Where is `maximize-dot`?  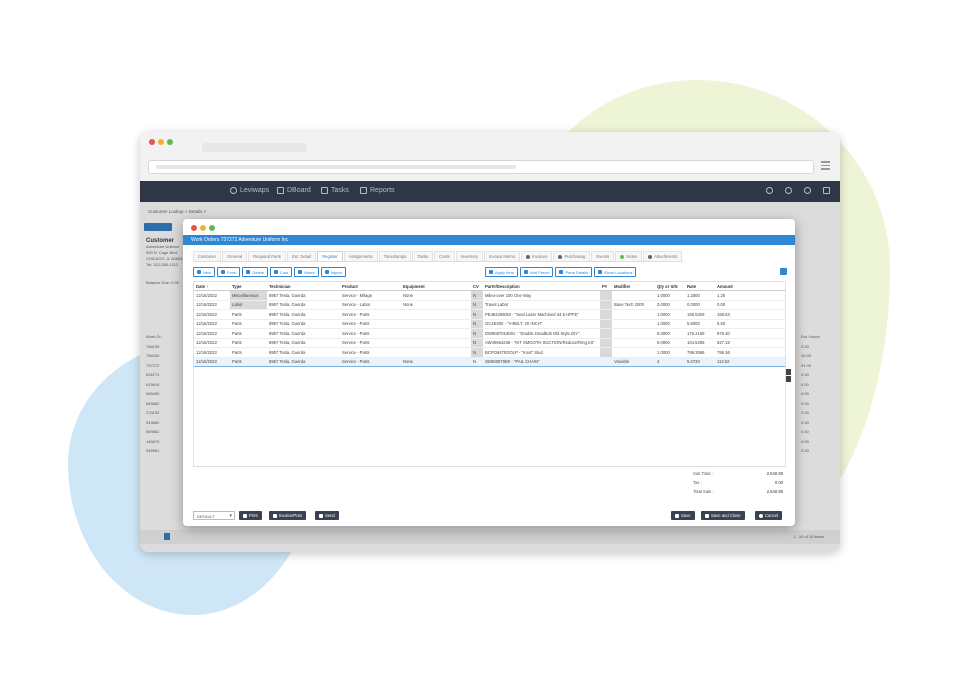
maximize-dot is located at coordinates (170, 142).